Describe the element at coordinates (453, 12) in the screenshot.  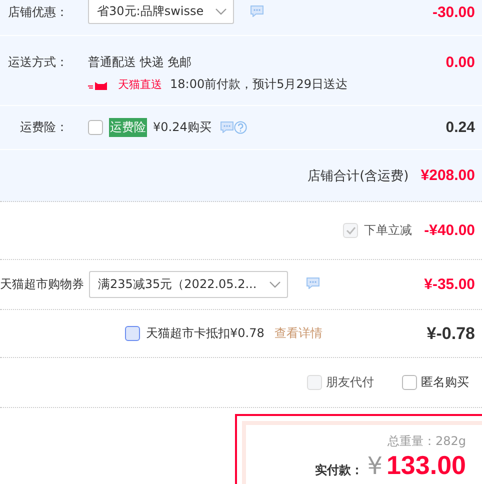
I see `discount-amount: -30.00` at that location.